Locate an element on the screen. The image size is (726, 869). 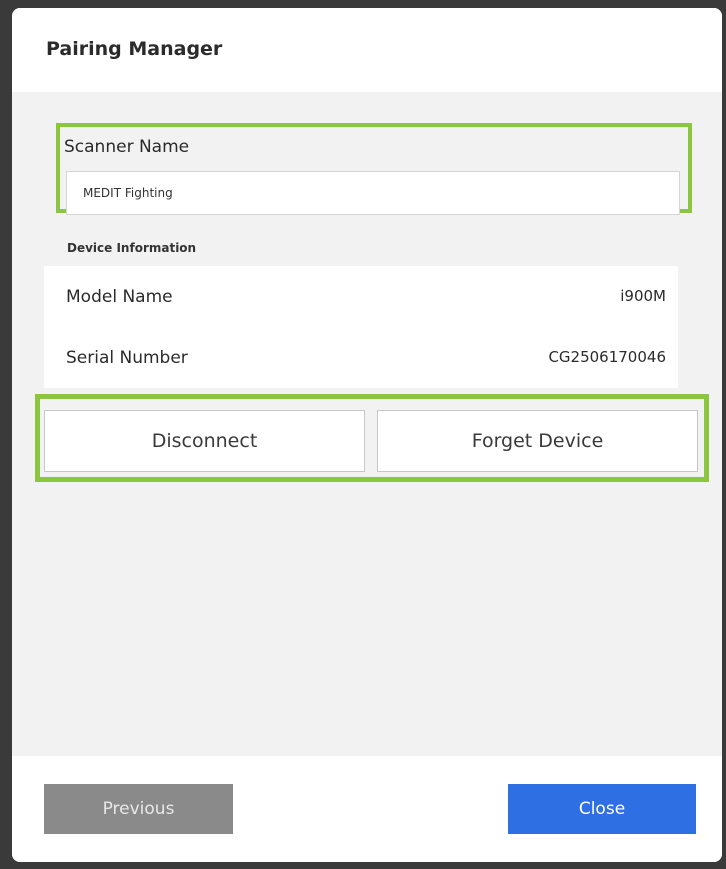
device-information-heading: Device Information is located at coordinates (132, 248).